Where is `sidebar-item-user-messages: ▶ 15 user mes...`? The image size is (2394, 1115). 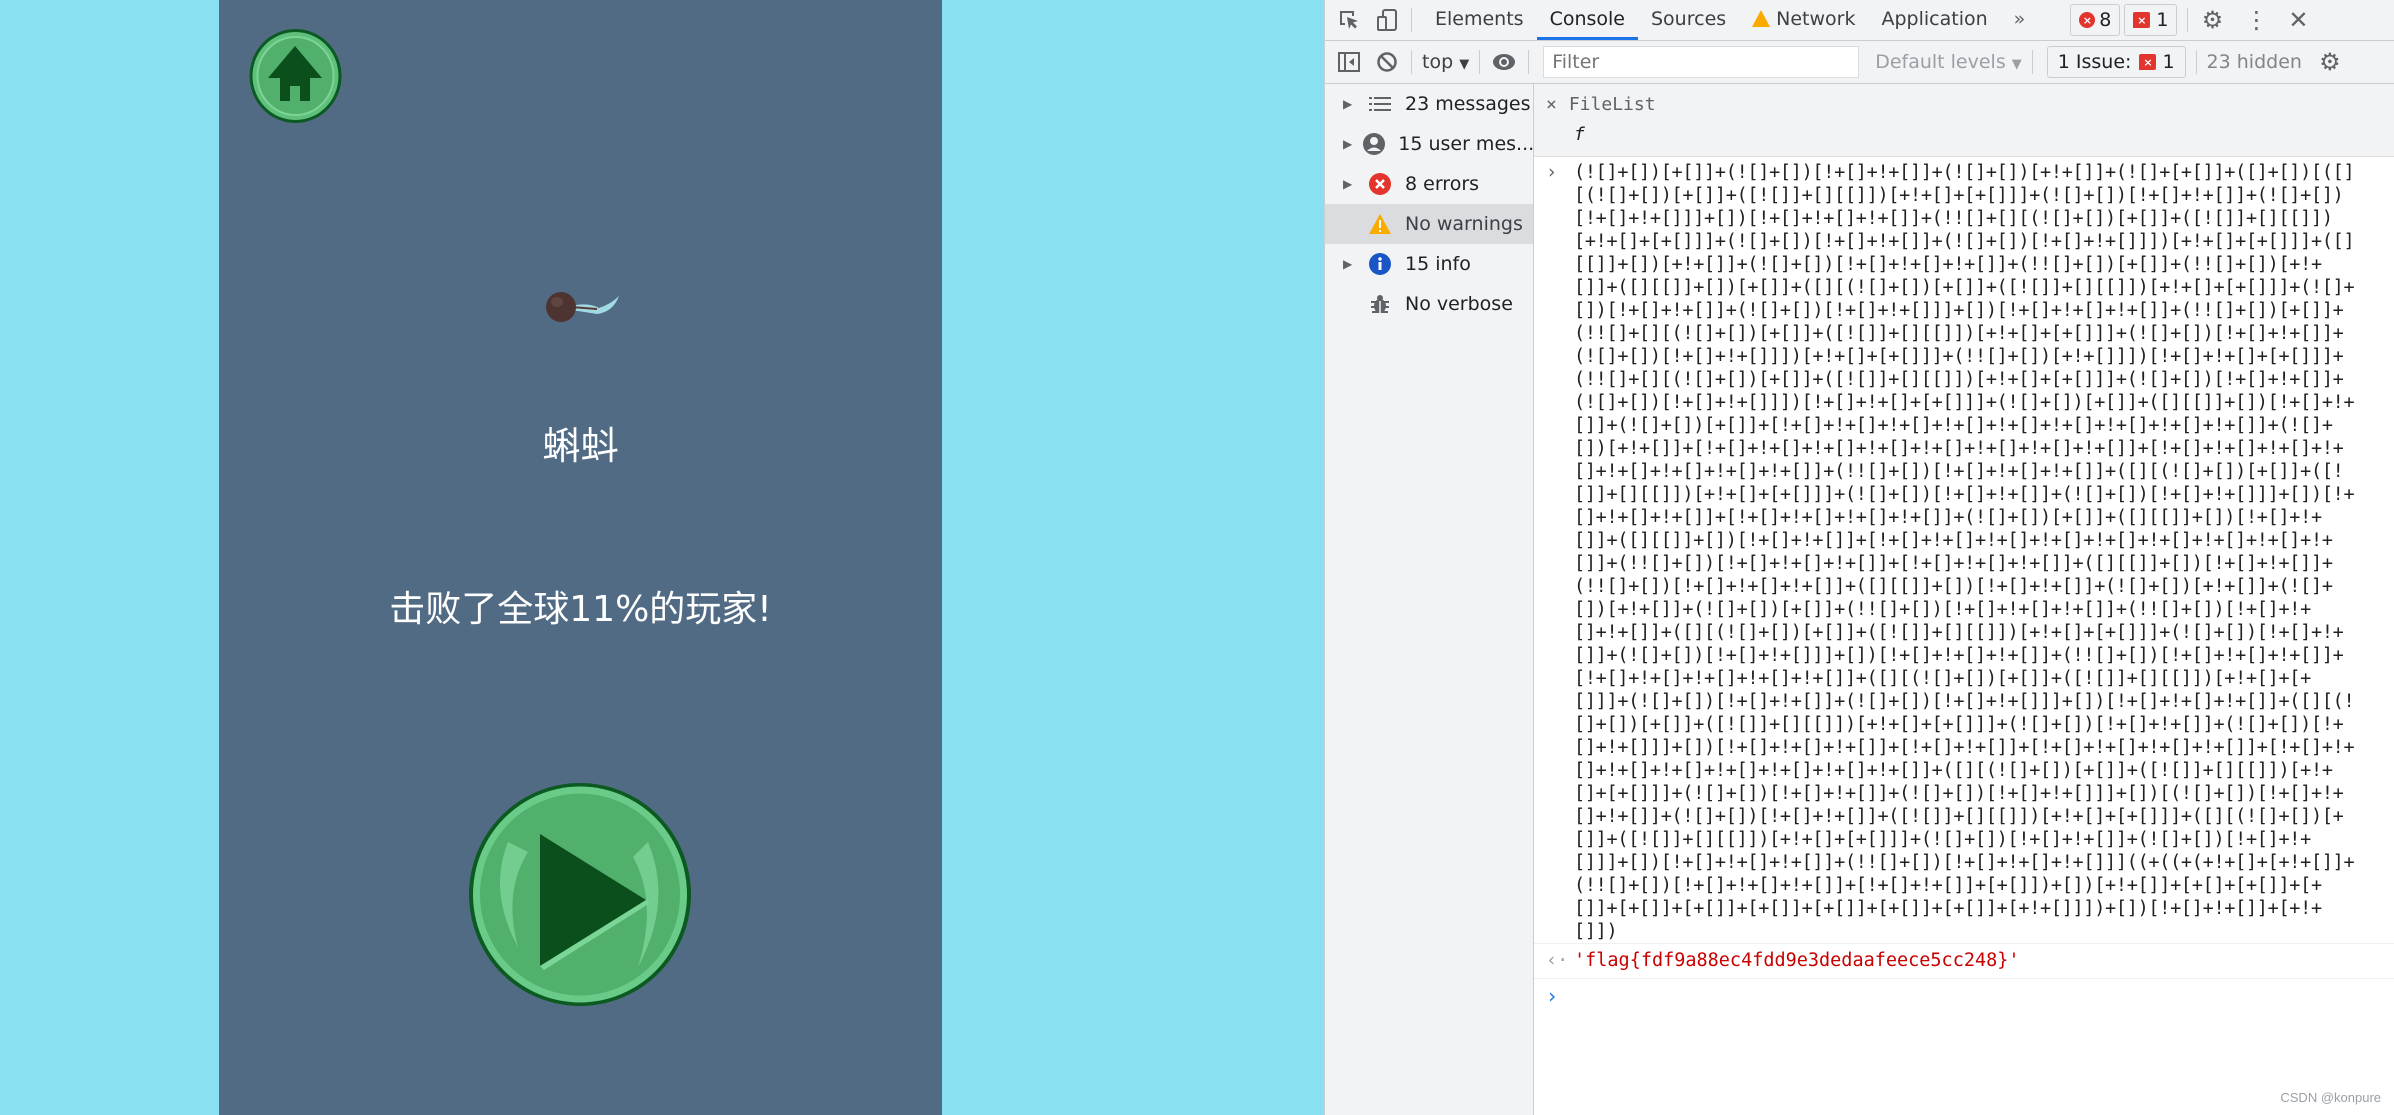
sidebar-item-user-messages: ▶ 15 user mes... is located at coordinates (1429, 144).